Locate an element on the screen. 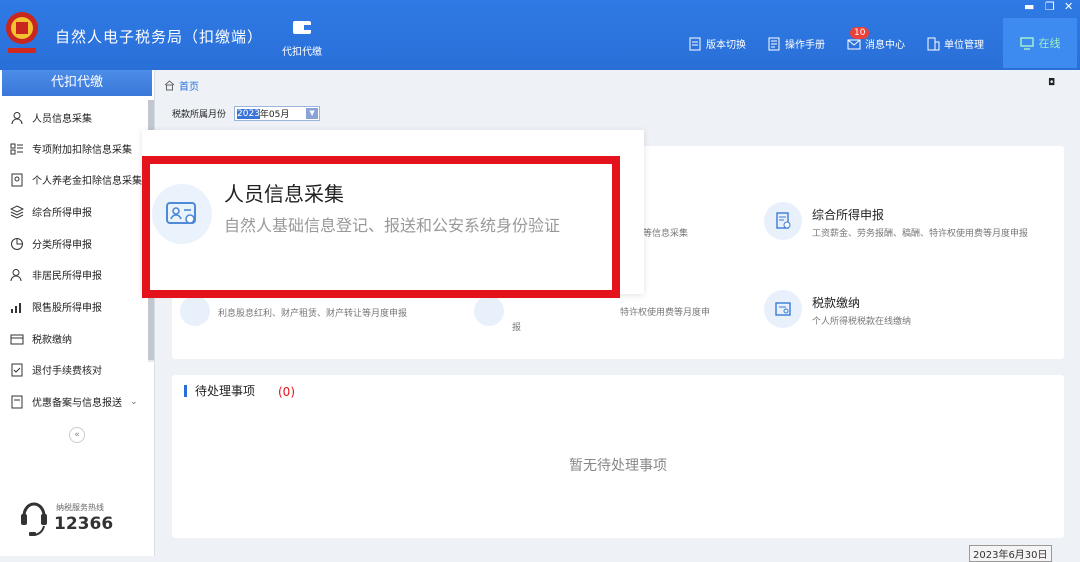 The width and height of the screenshot is (1080, 562). tax-month-picker: 2023 年05月 ▼ is located at coordinates (277, 113).